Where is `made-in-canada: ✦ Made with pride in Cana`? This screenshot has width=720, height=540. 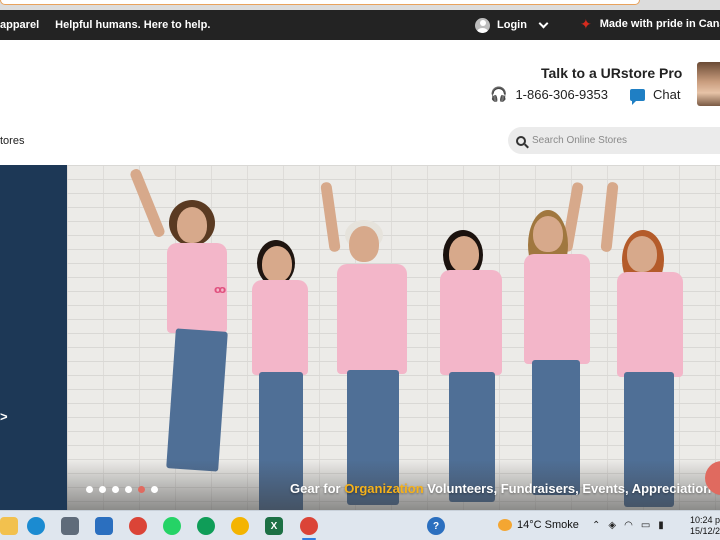 made-in-canada: ✦ Made with pride in Cana is located at coordinates (650, 24).